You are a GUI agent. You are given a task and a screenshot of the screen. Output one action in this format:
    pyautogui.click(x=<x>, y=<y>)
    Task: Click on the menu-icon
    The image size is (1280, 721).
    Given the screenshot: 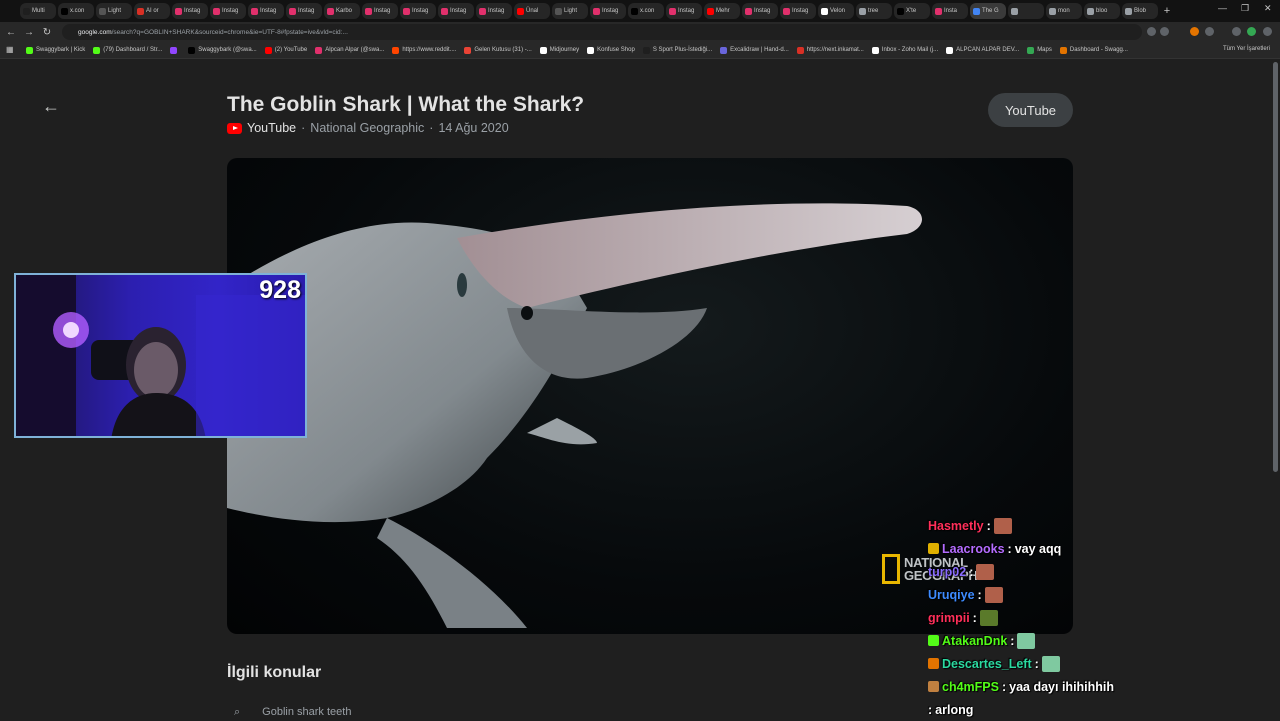 What is the action you would take?
    pyautogui.click(x=1267, y=31)
    